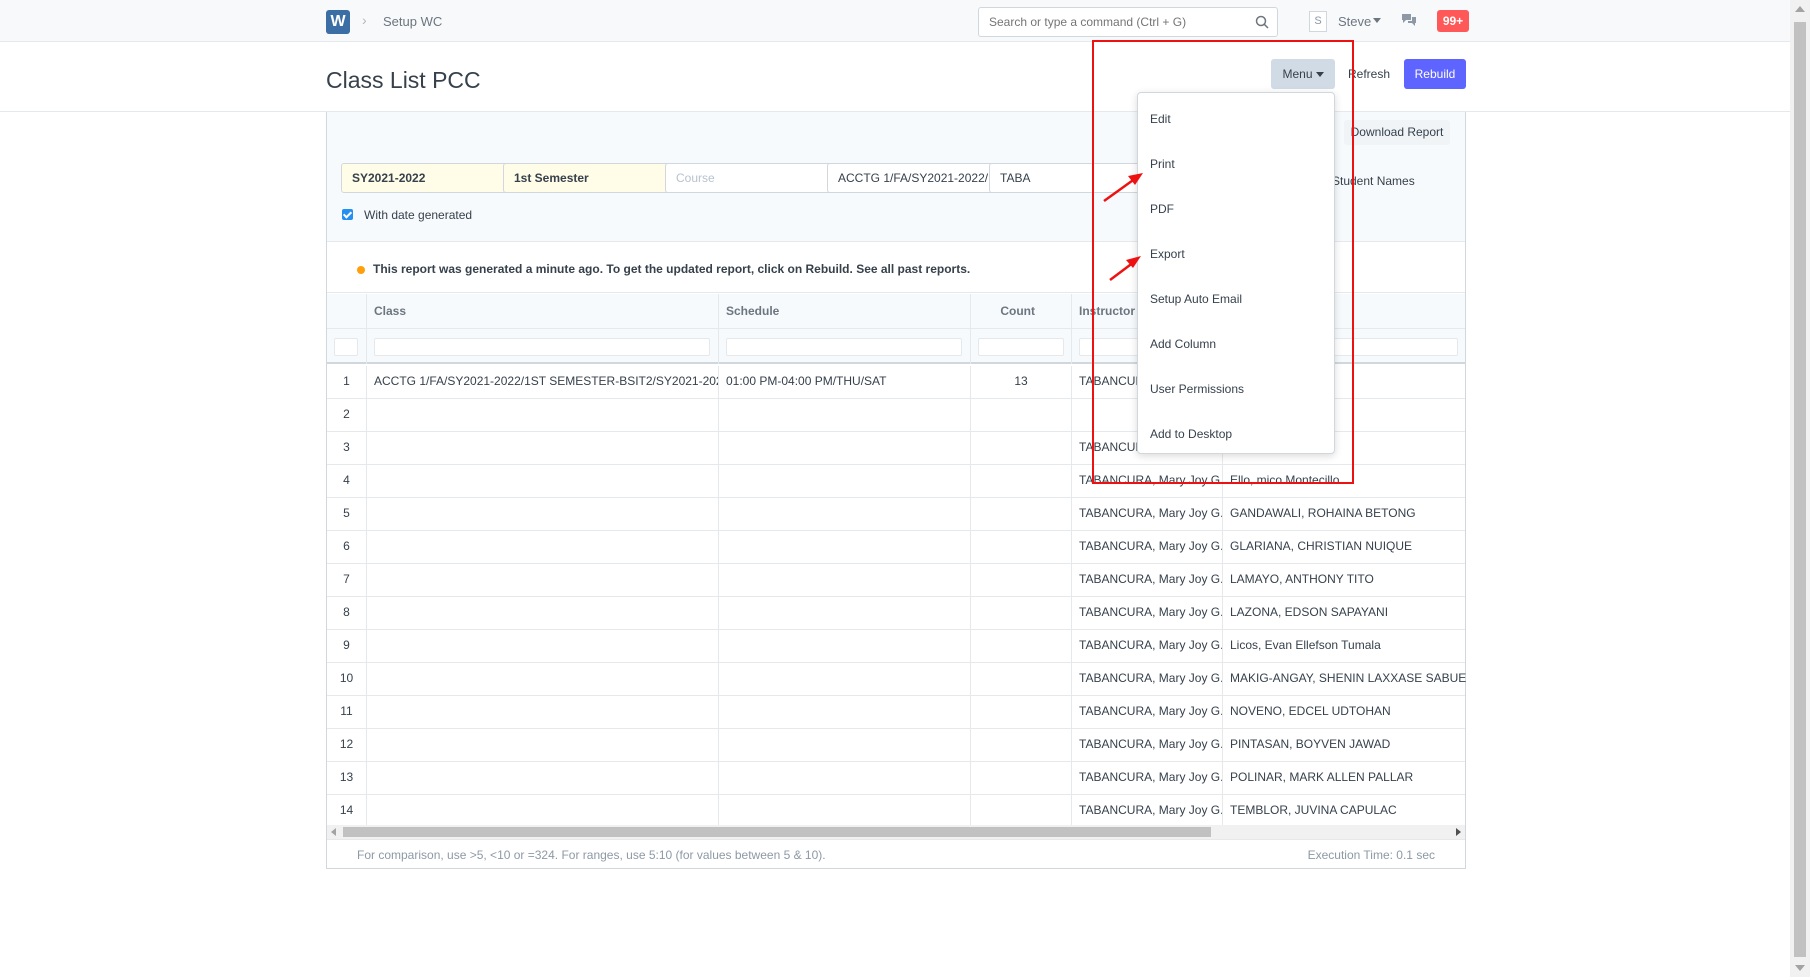 The height and width of the screenshot is (977, 1810). I want to click on student-cell: POLINAR, MARK ALLEN PALLAR, so click(1345, 778).